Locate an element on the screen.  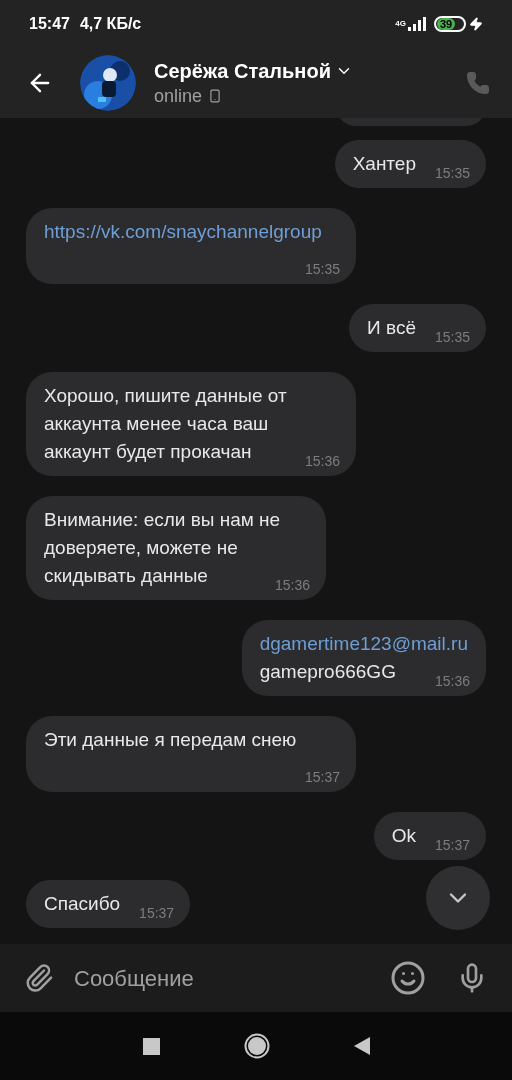
message-text: И всё is located at coordinates (391, 327).